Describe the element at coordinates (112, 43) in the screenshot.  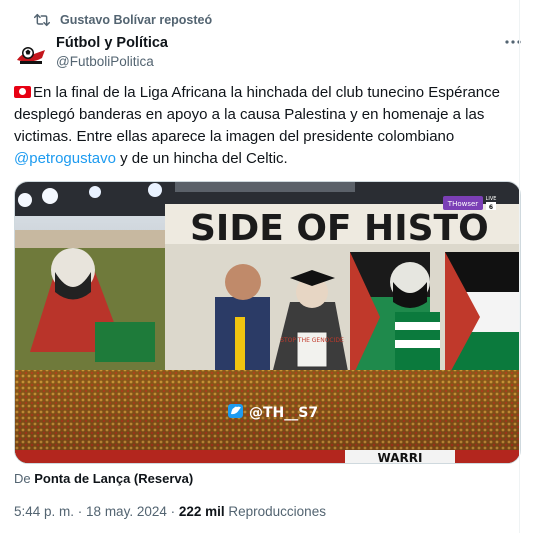
I see `author-name: Fútbol y Política` at that location.